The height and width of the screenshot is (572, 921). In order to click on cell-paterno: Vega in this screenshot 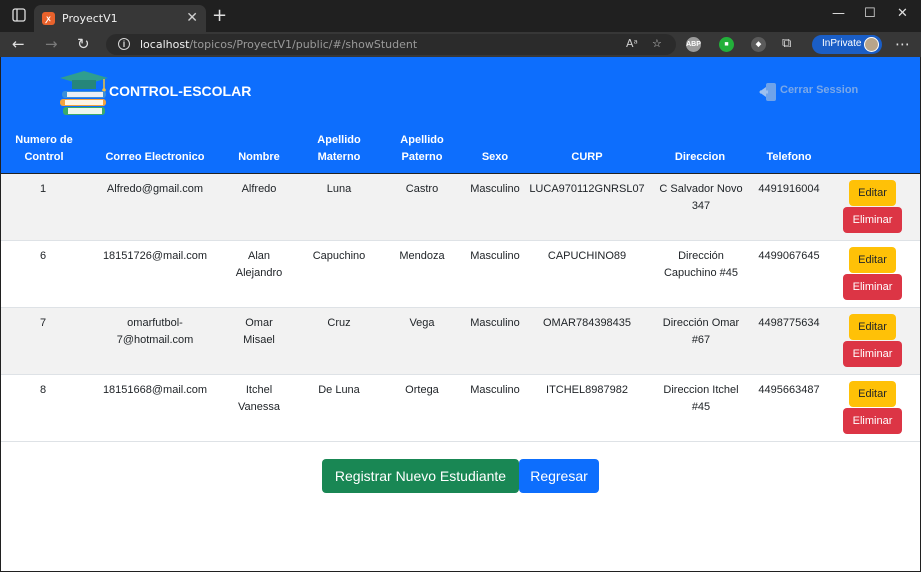, I will do `click(422, 323)`.